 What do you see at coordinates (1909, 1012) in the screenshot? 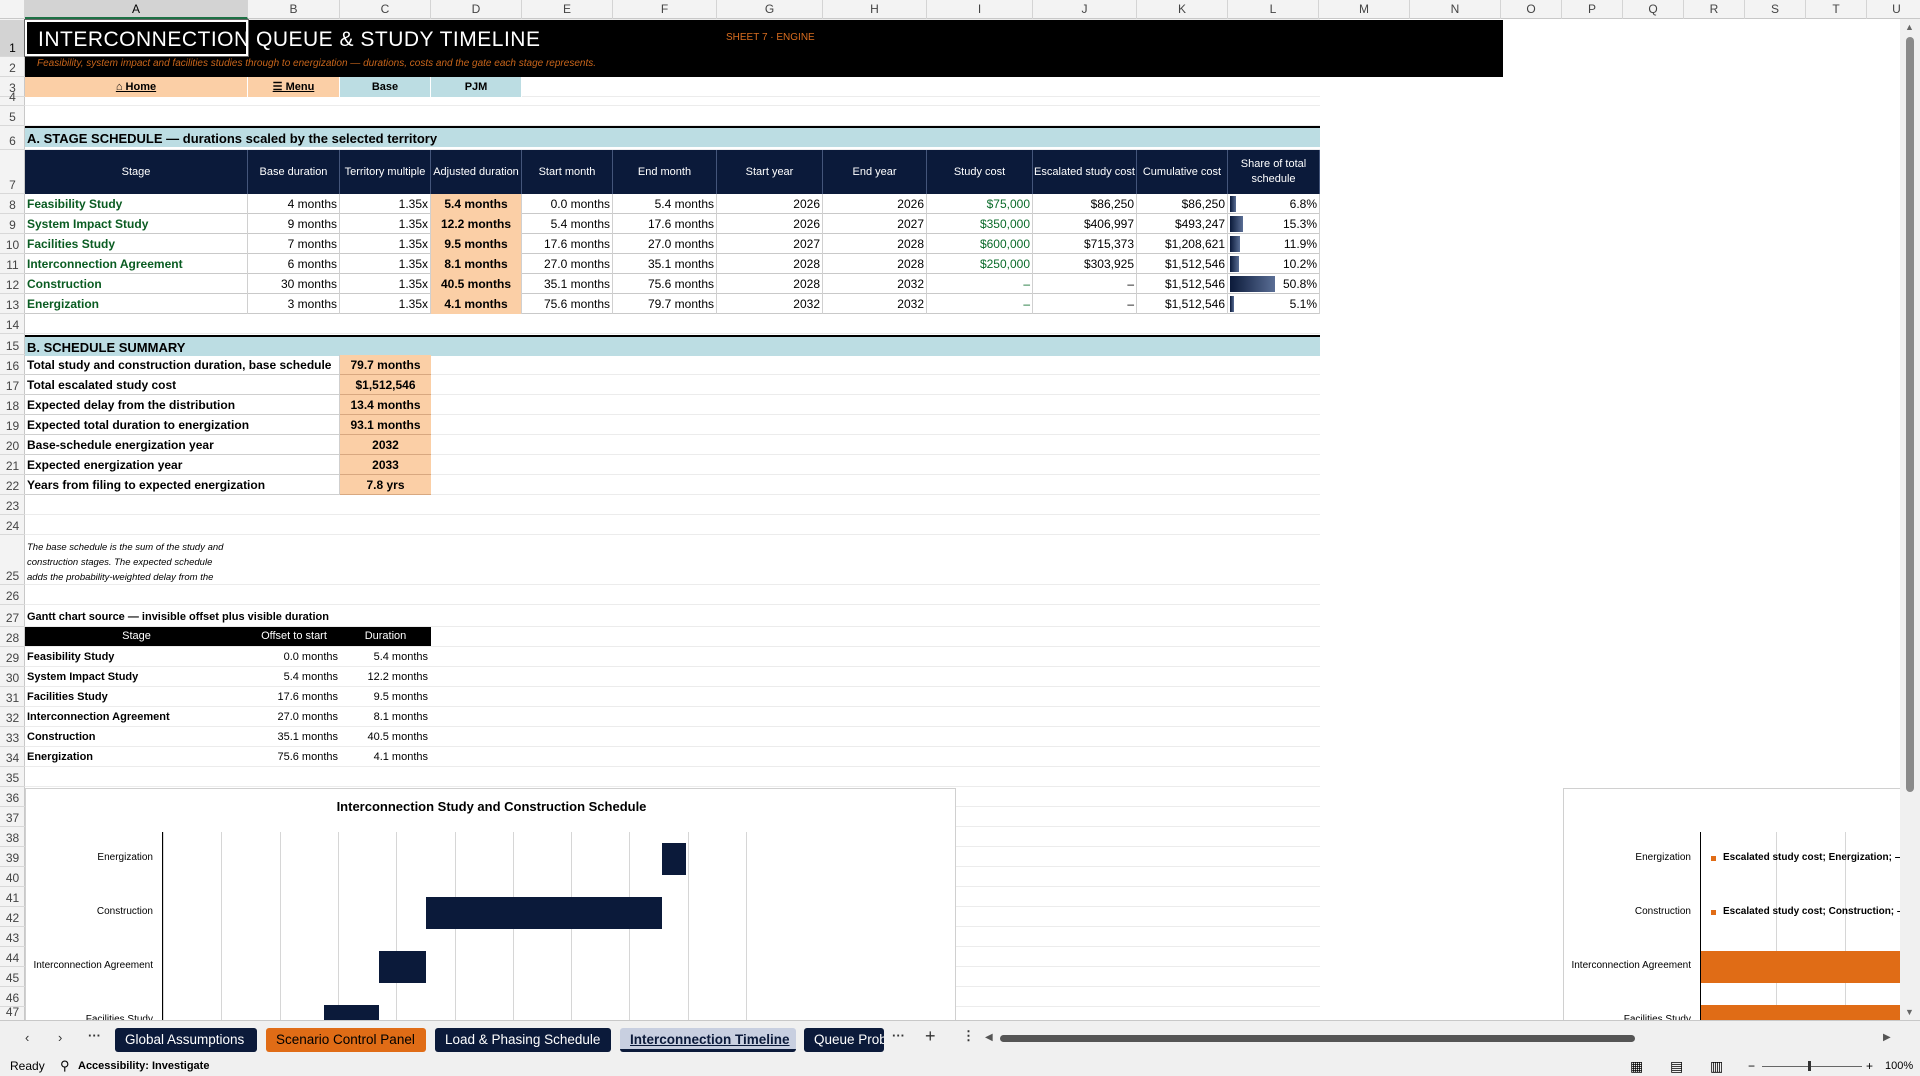
I see `scroll-down-arrow: ▼` at bounding box center [1909, 1012].